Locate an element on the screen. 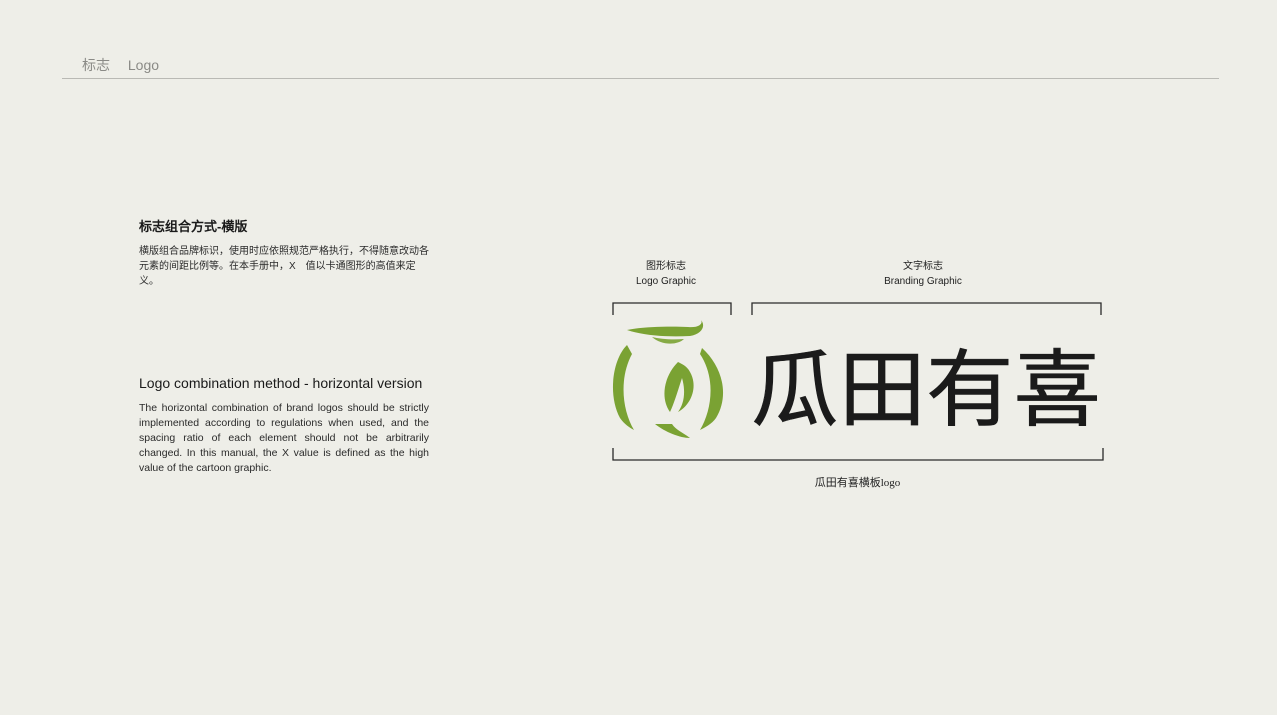  graphic-bracket is located at coordinates (672, 308).